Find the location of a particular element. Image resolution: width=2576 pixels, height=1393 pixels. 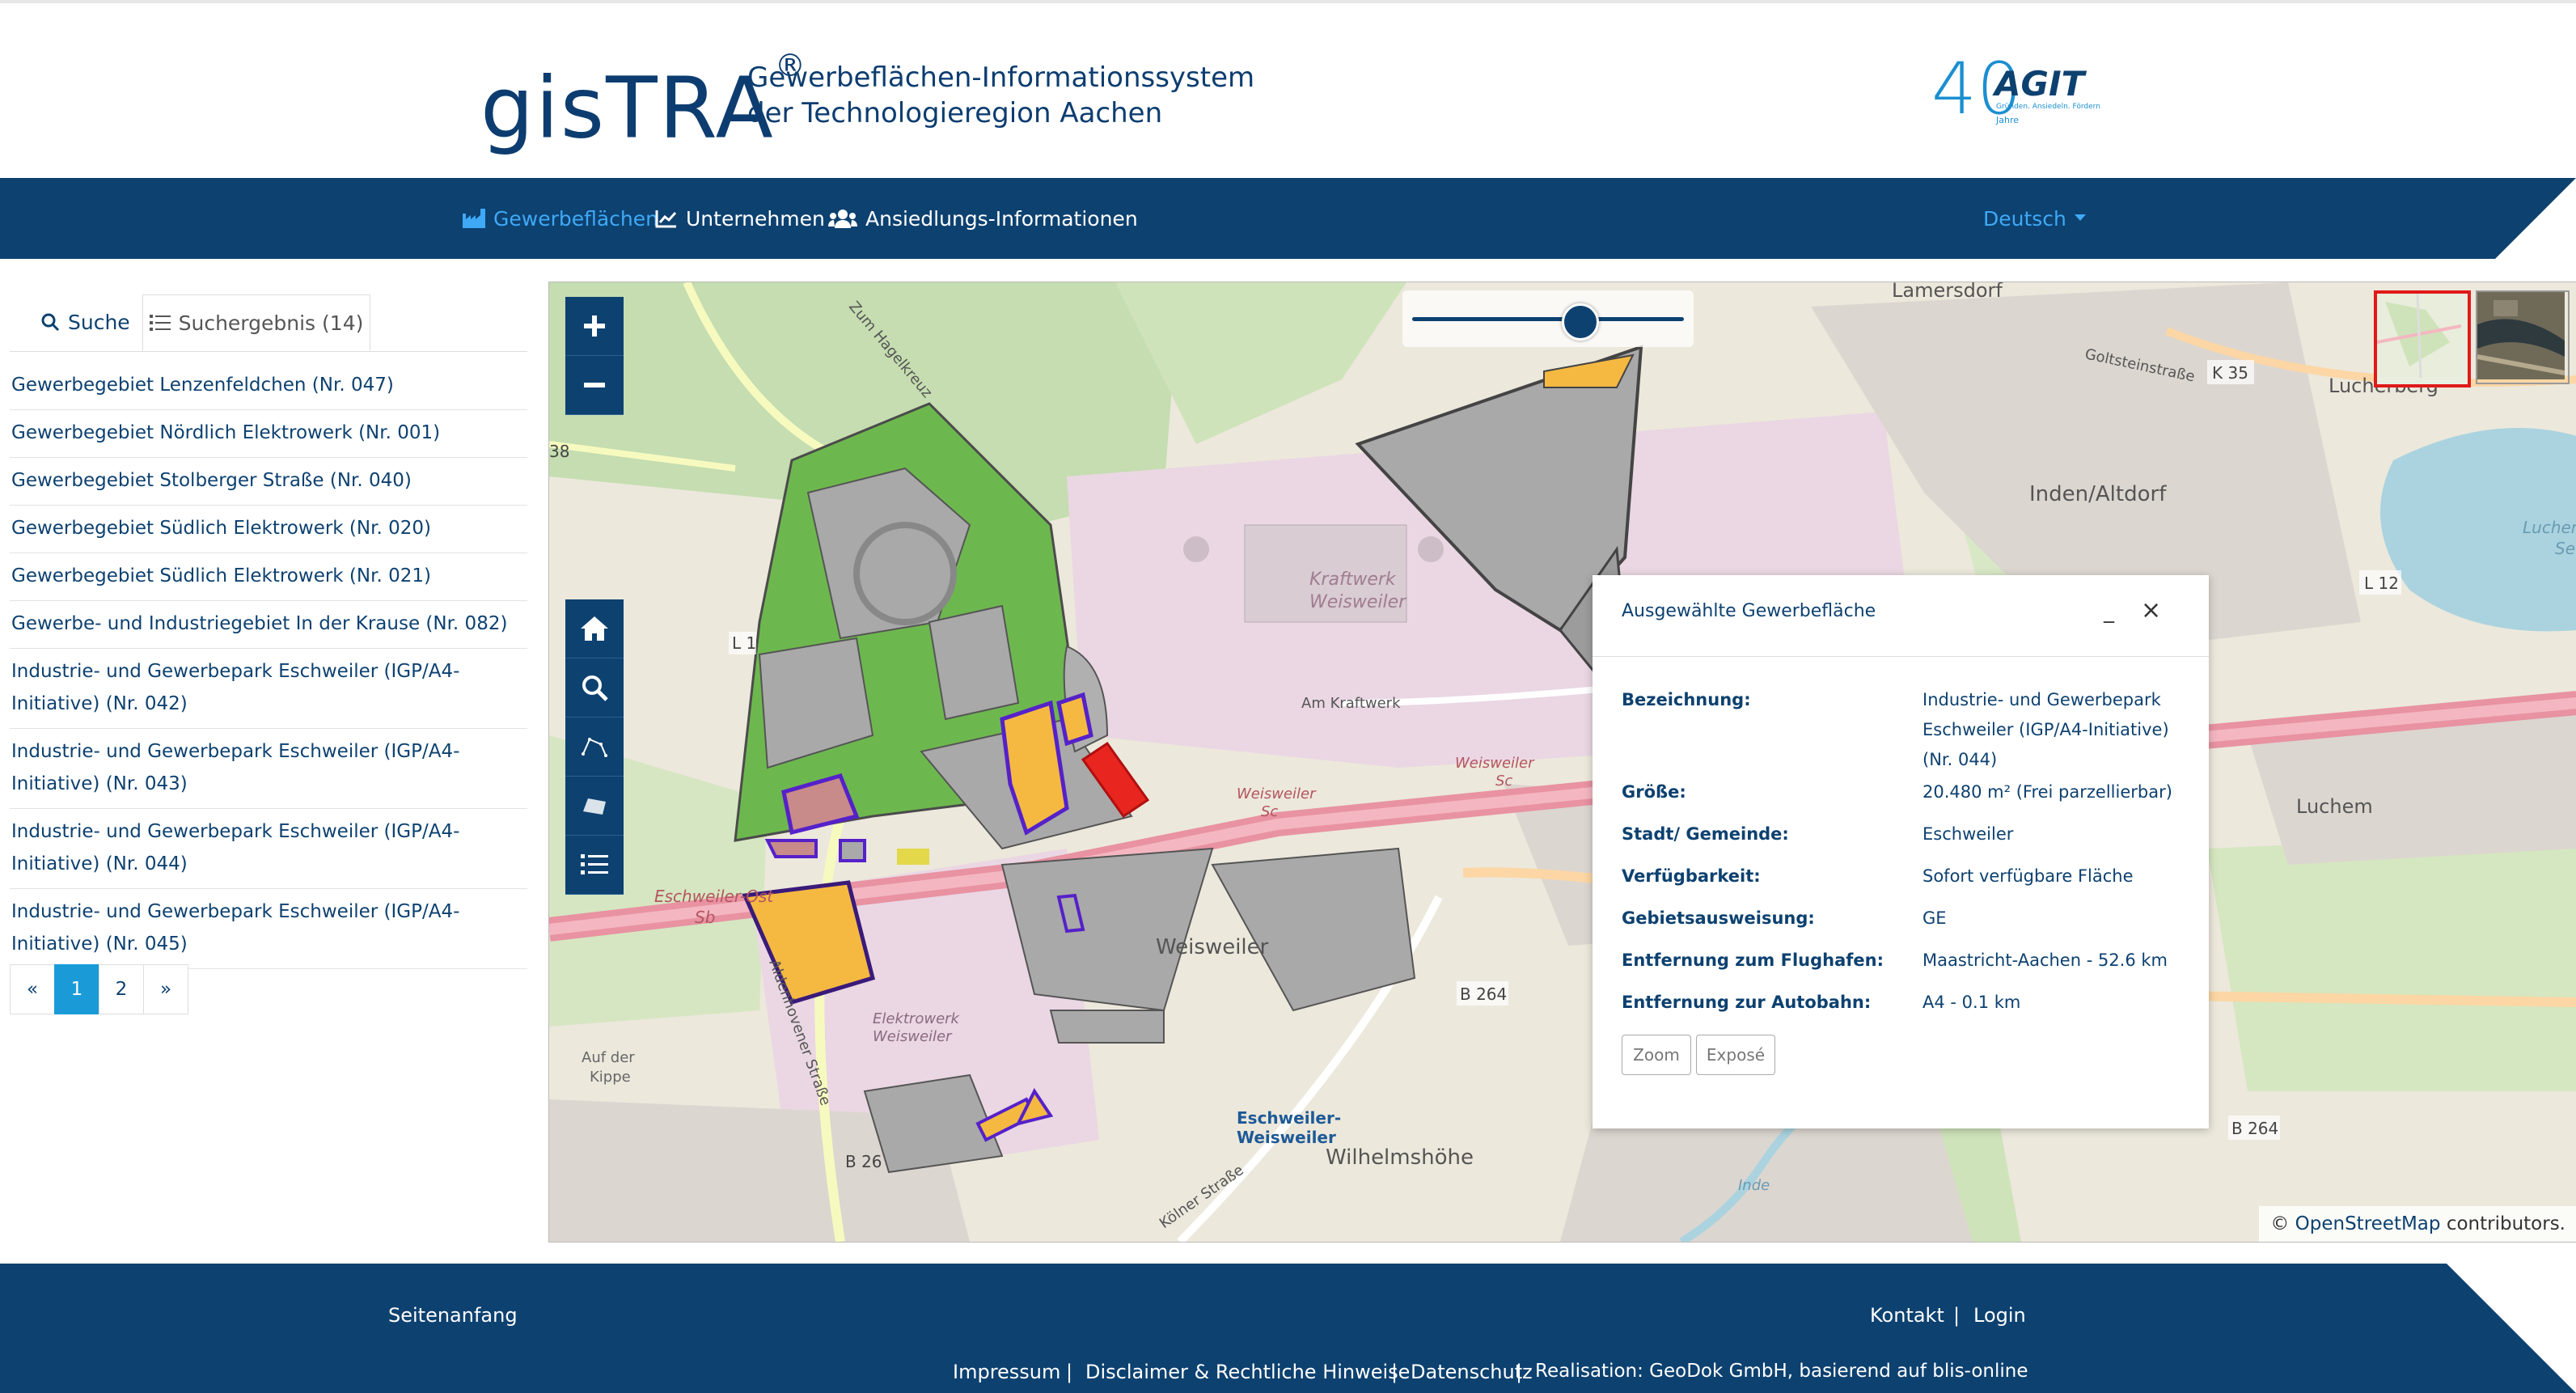

plus-icon is located at coordinates (594, 326).